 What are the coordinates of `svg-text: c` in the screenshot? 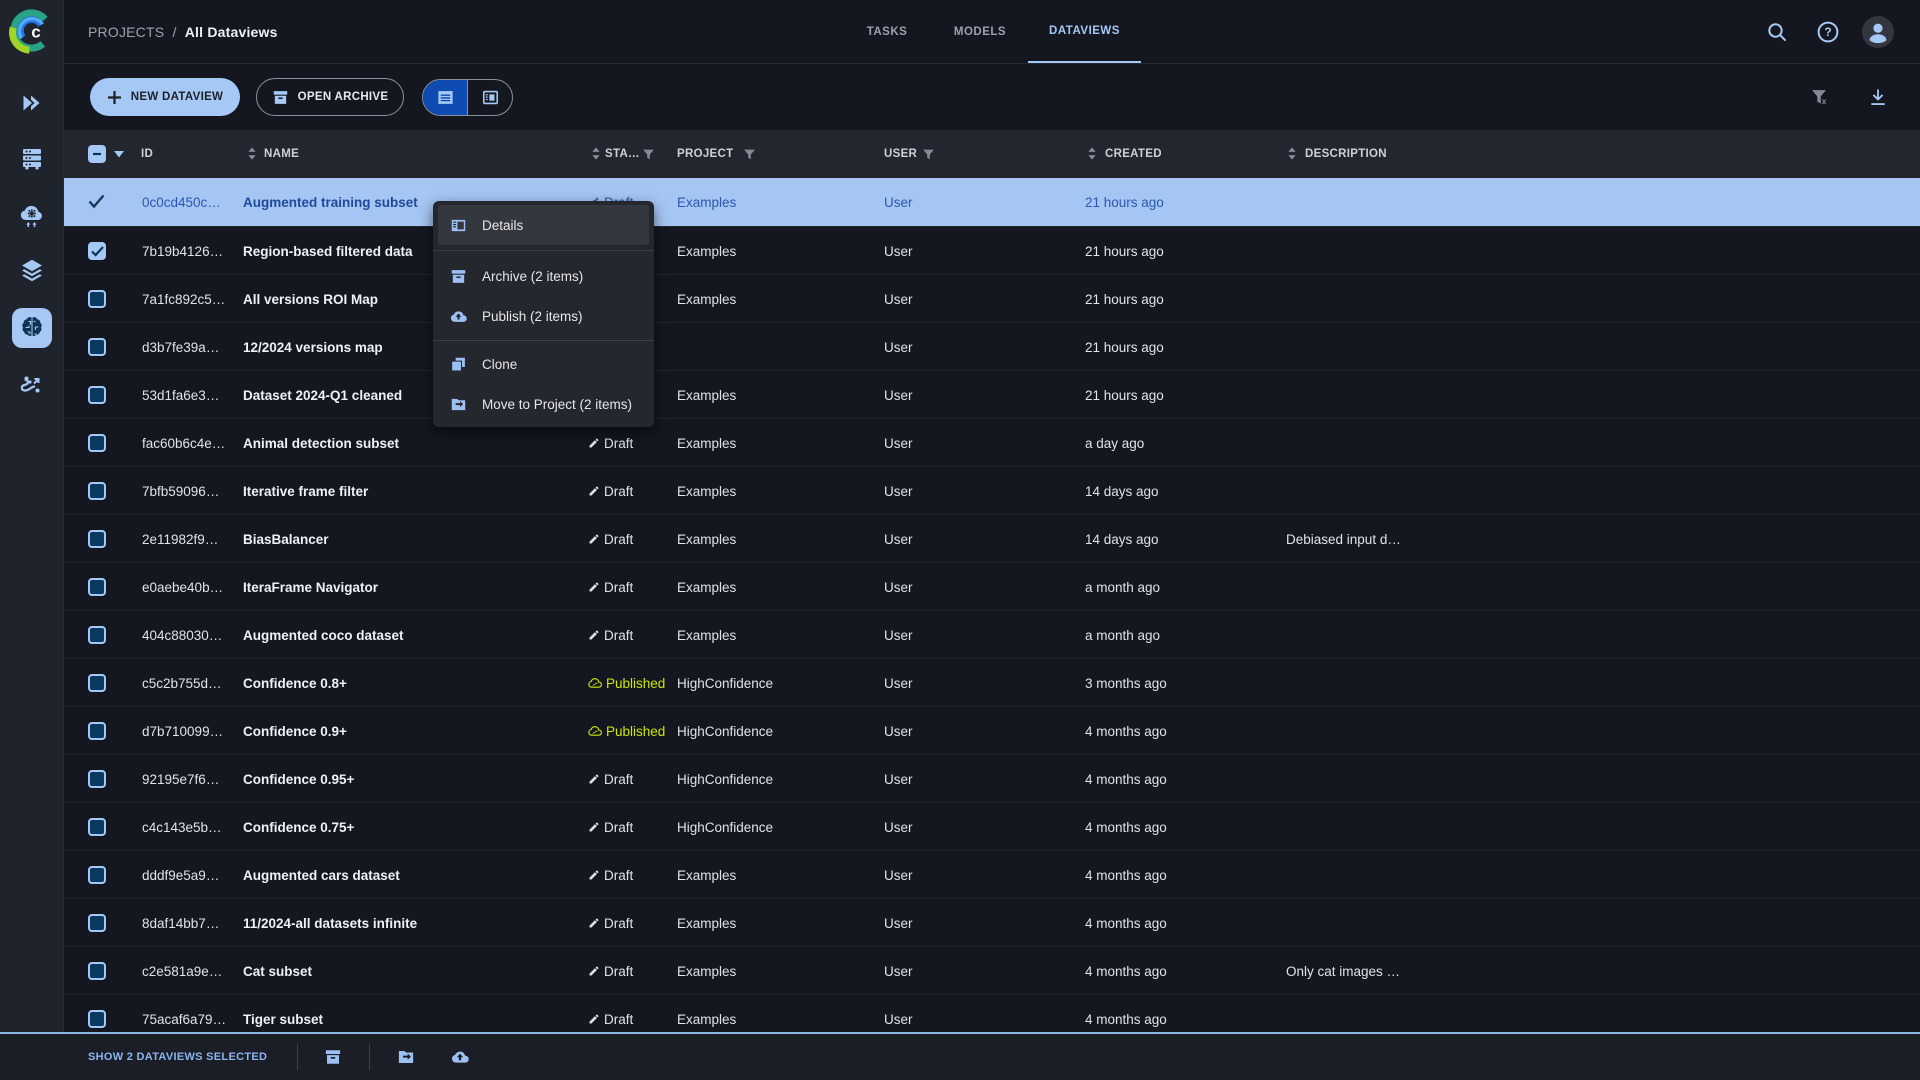 It's located at (35, 32).